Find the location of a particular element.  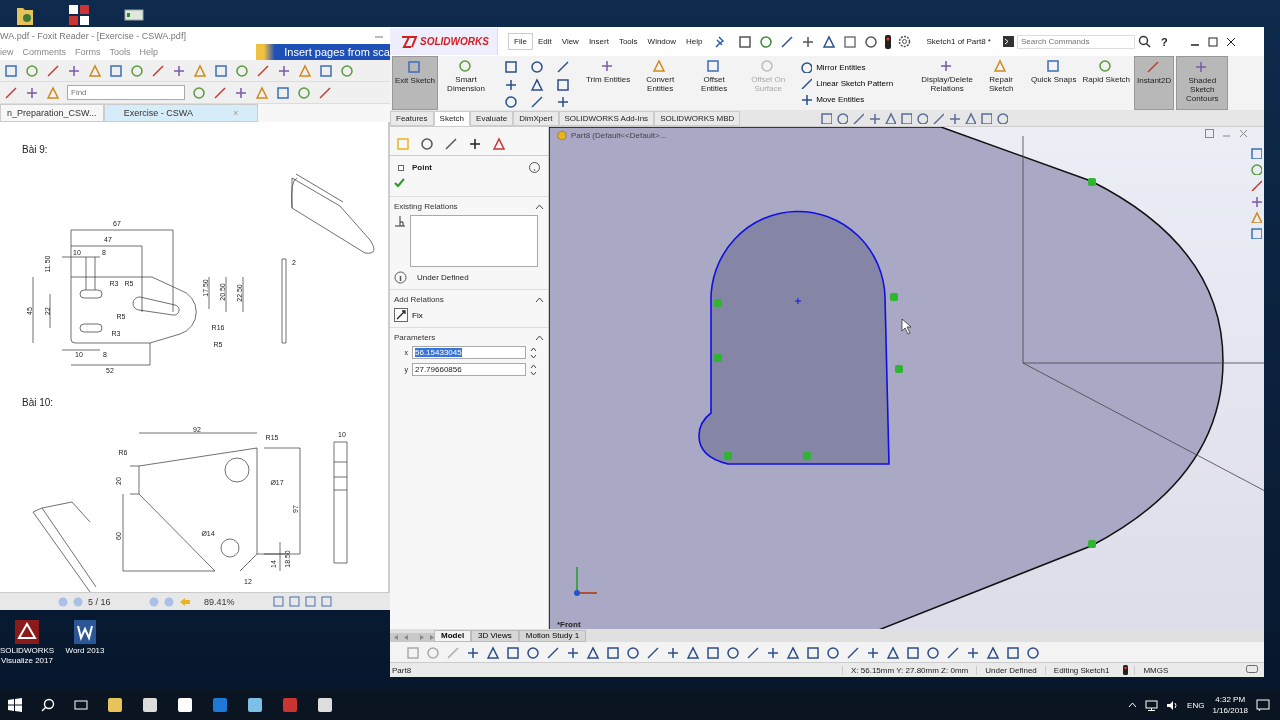

command-button: Trim Entities is located at coordinates (608, 83).